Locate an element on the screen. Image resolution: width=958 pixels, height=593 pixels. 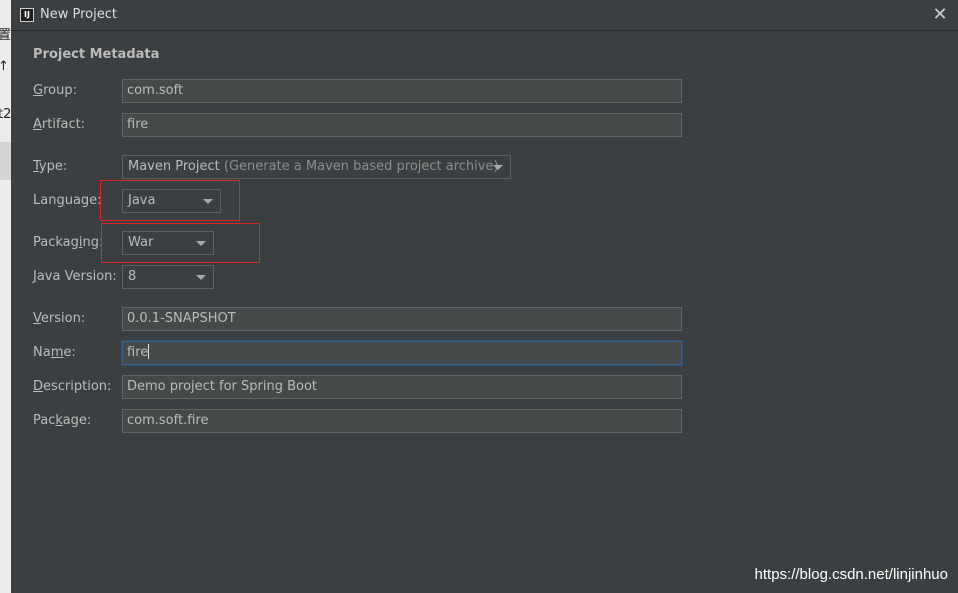
label-text: ersion: is located at coordinates (63, 318).